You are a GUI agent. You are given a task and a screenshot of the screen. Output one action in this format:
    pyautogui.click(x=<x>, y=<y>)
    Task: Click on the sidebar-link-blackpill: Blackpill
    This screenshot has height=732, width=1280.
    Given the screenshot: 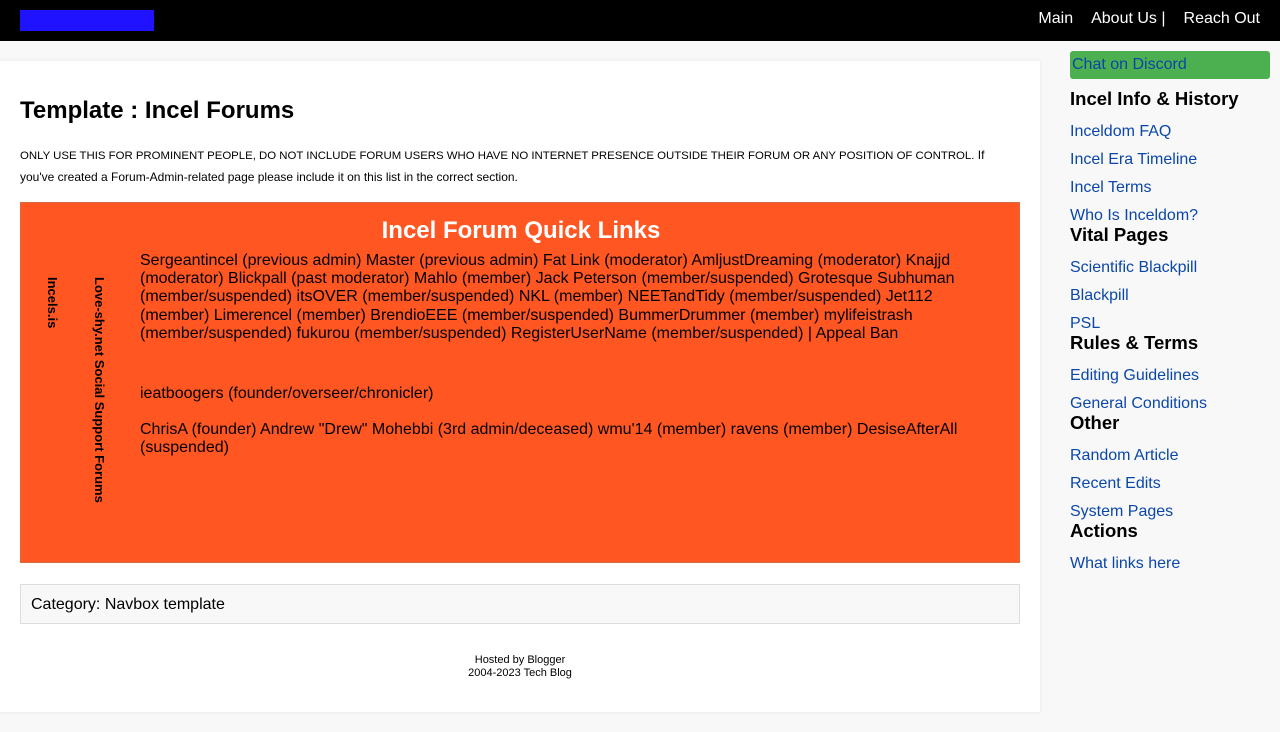 What is the action you would take?
    pyautogui.click(x=1170, y=301)
    